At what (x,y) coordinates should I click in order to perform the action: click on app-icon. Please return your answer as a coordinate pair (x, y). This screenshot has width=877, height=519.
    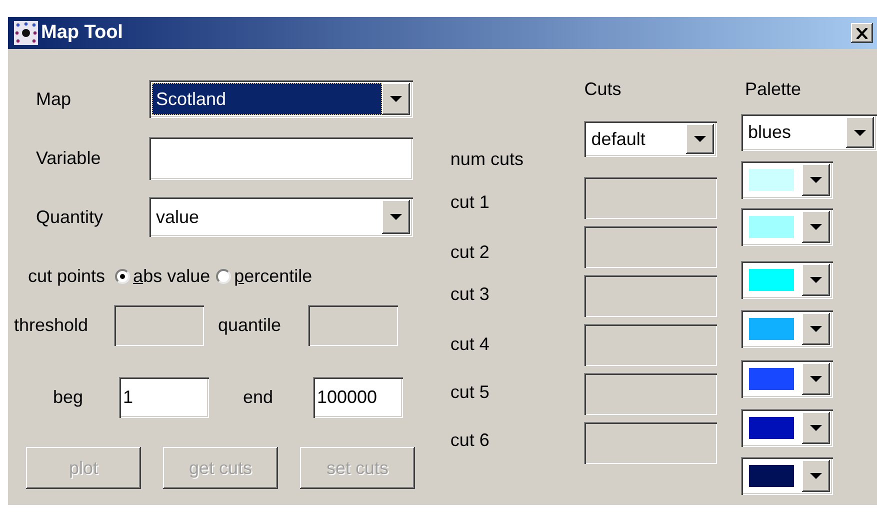
    Looking at the image, I should click on (26, 33).